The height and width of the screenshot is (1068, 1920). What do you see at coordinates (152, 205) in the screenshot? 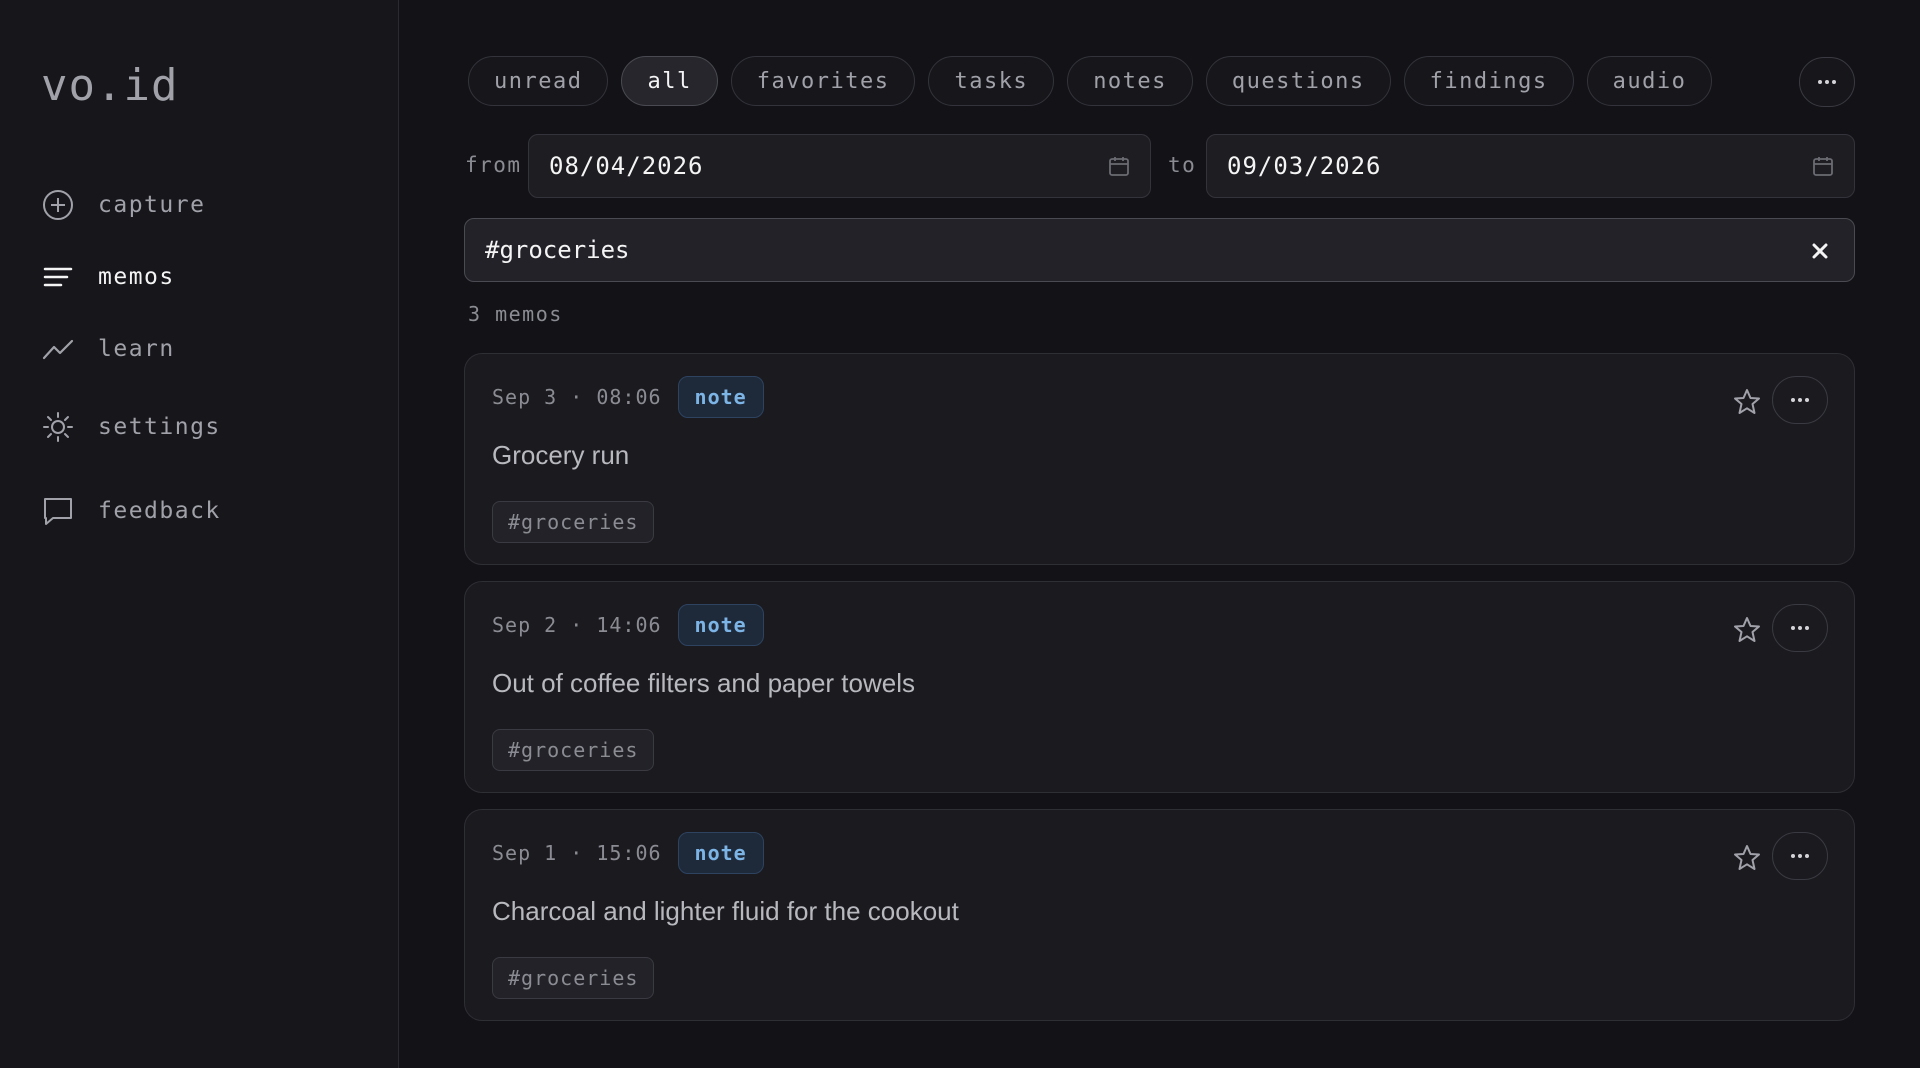
I see `sidebar-item-label: capture` at bounding box center [152, 205].